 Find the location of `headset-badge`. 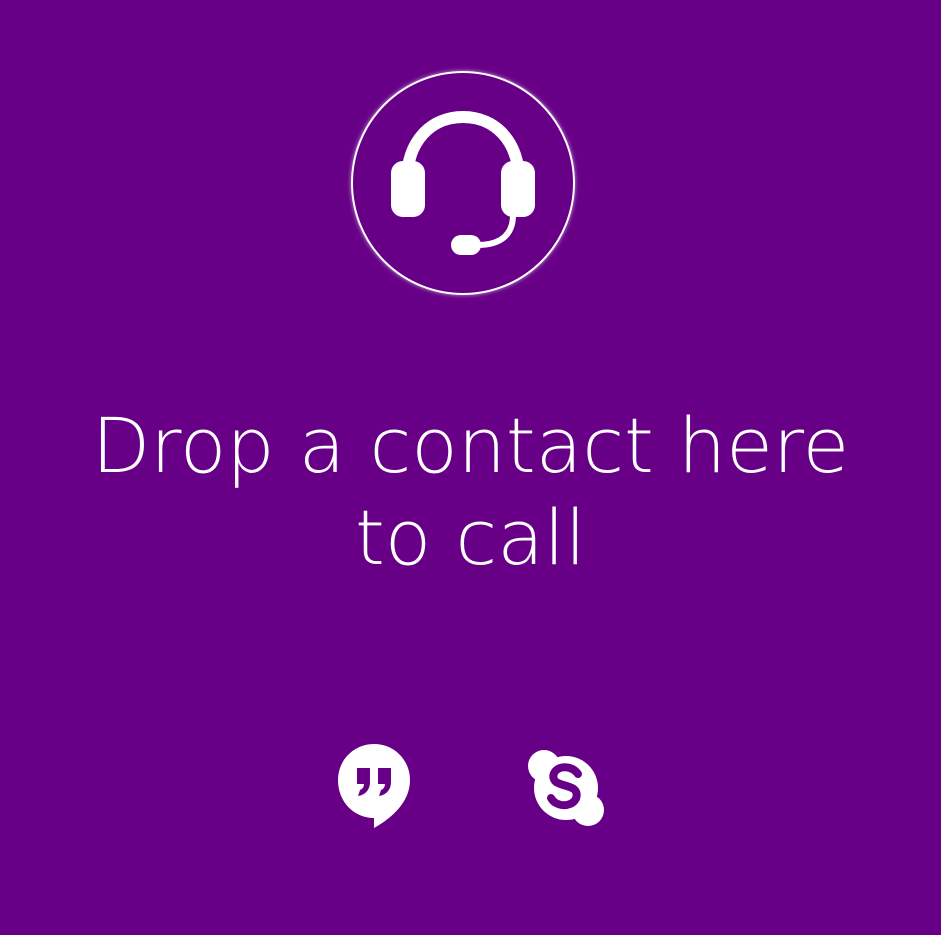

headset-badge is located at coordinates (463, 183).